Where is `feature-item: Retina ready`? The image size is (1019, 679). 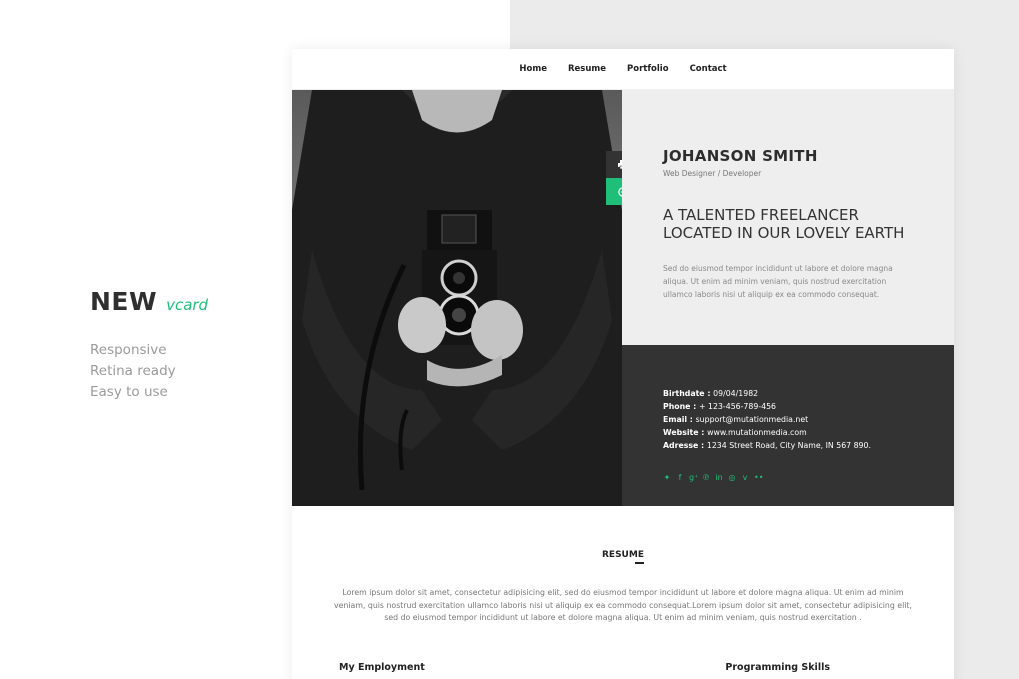
feature-item: Retina ready is located at coordinates (133, 371).